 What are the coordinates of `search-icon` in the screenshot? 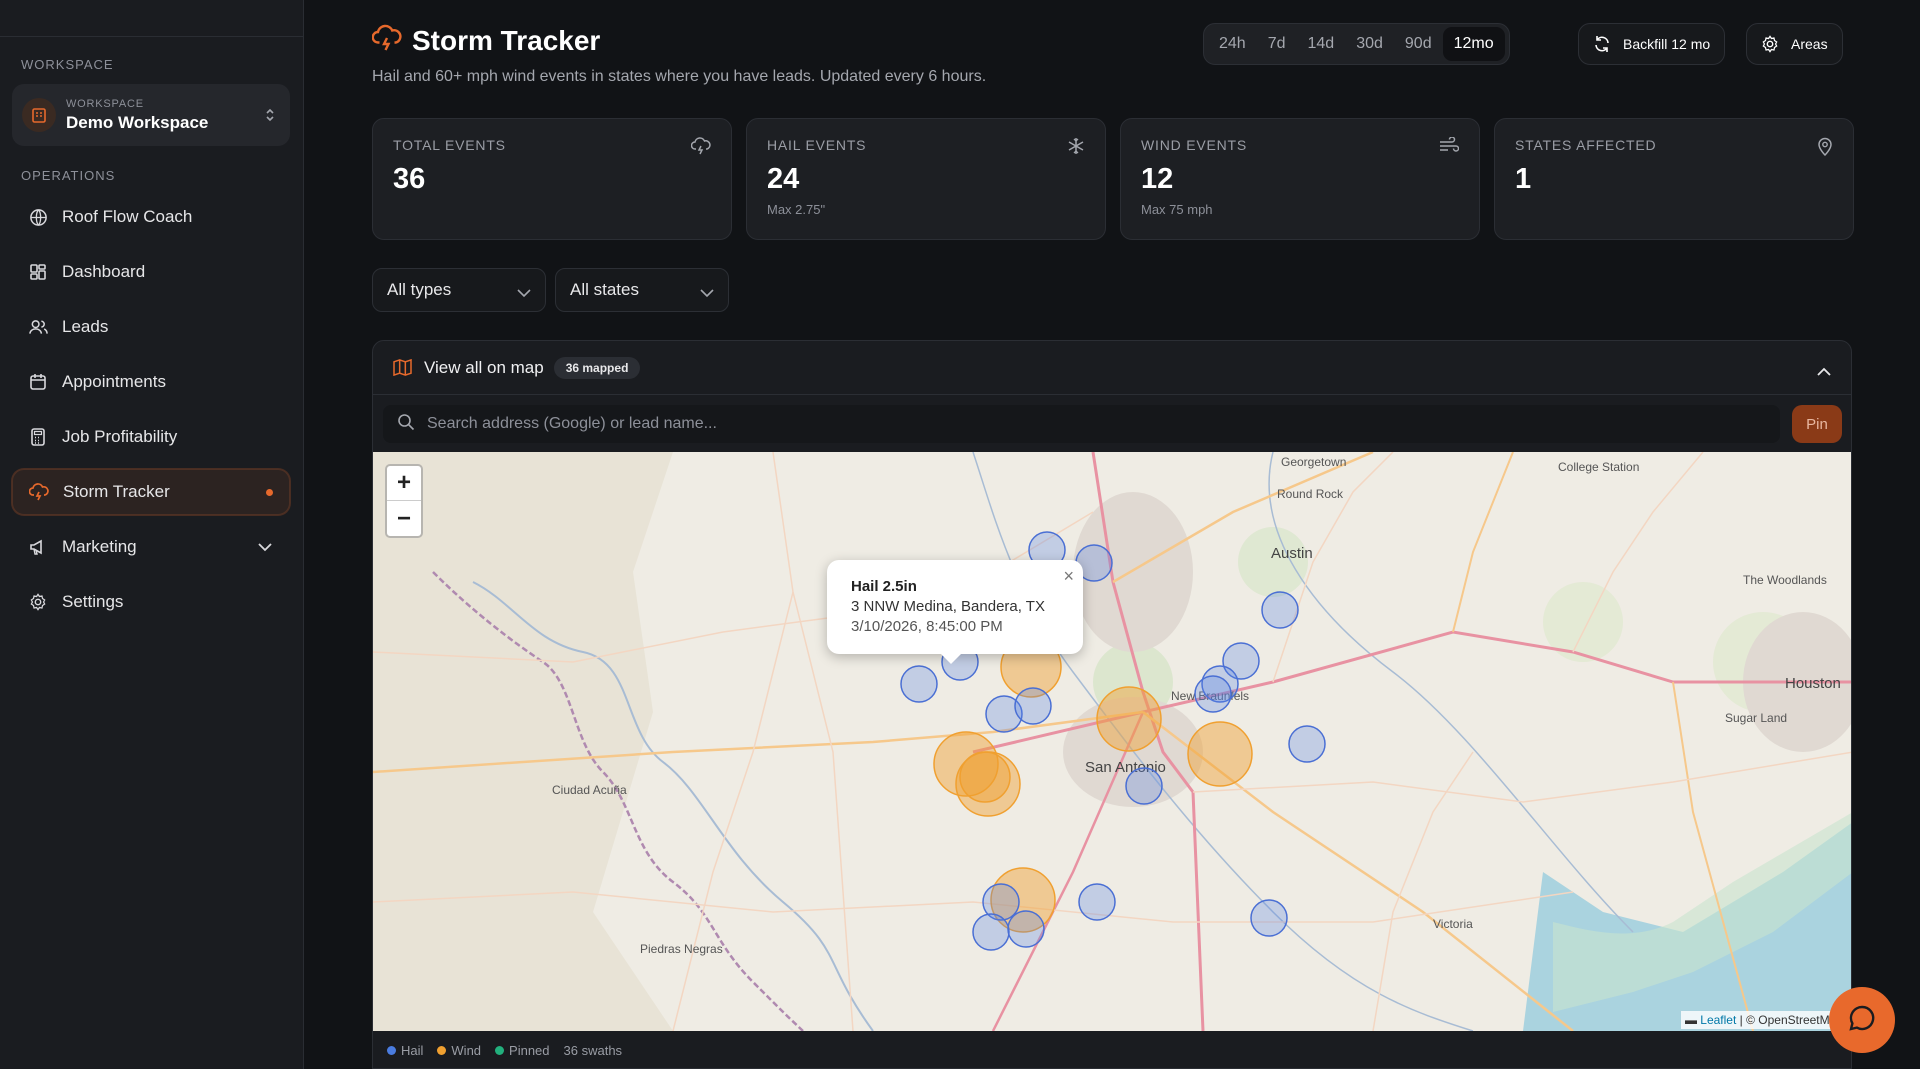 It's located at (406, 424).